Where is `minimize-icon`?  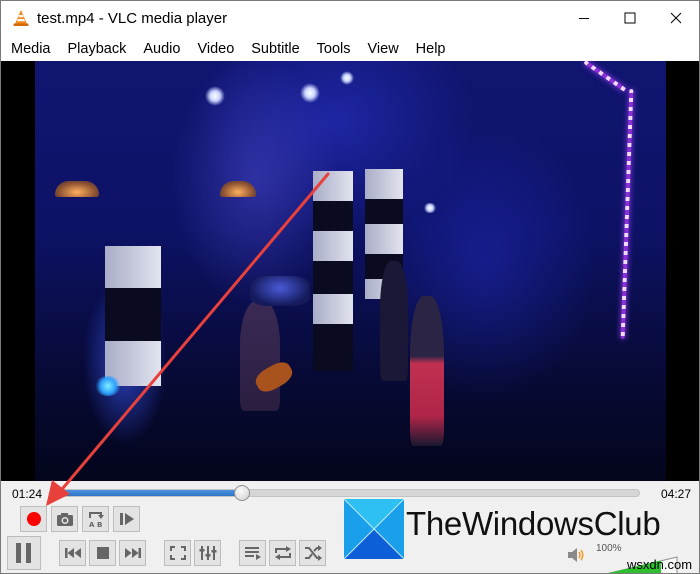 minimize-icon is located at coordinates (584, 18).